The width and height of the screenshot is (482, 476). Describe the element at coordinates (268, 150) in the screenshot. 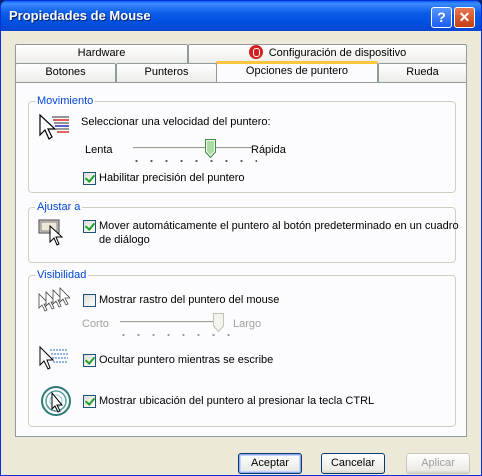

I see `speed-fast-label: Rápida` at that location.